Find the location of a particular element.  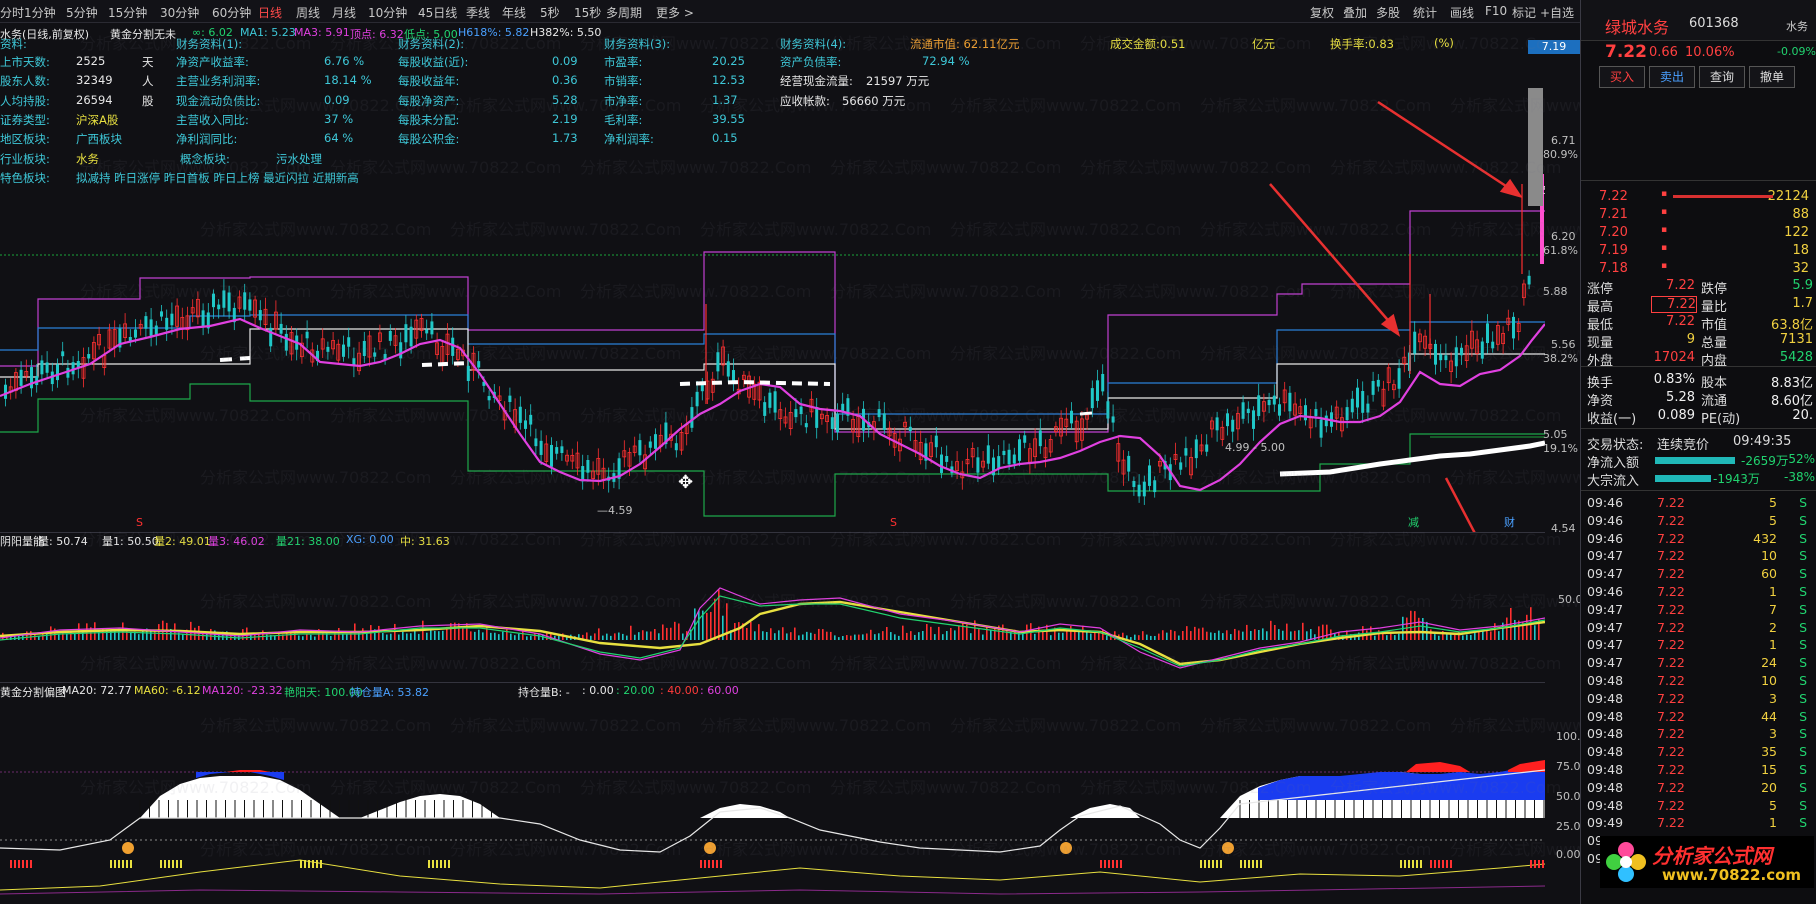

sell-button: 卖出 is located at coordinates (1672, 77).